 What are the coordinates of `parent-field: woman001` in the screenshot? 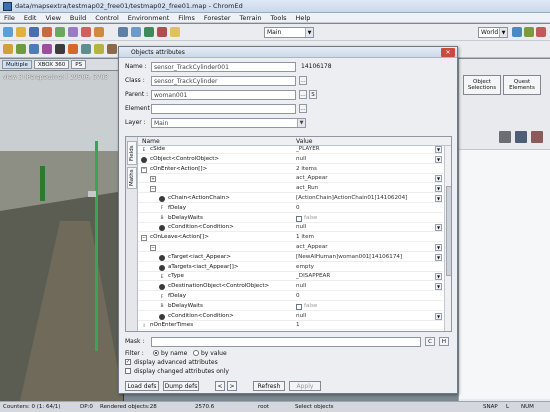 It's located at (223, 95).